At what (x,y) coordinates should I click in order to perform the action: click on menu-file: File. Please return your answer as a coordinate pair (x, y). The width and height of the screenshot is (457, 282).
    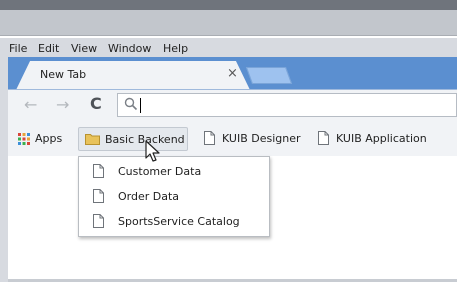
    Looking at the image, I should click on (18, 48).